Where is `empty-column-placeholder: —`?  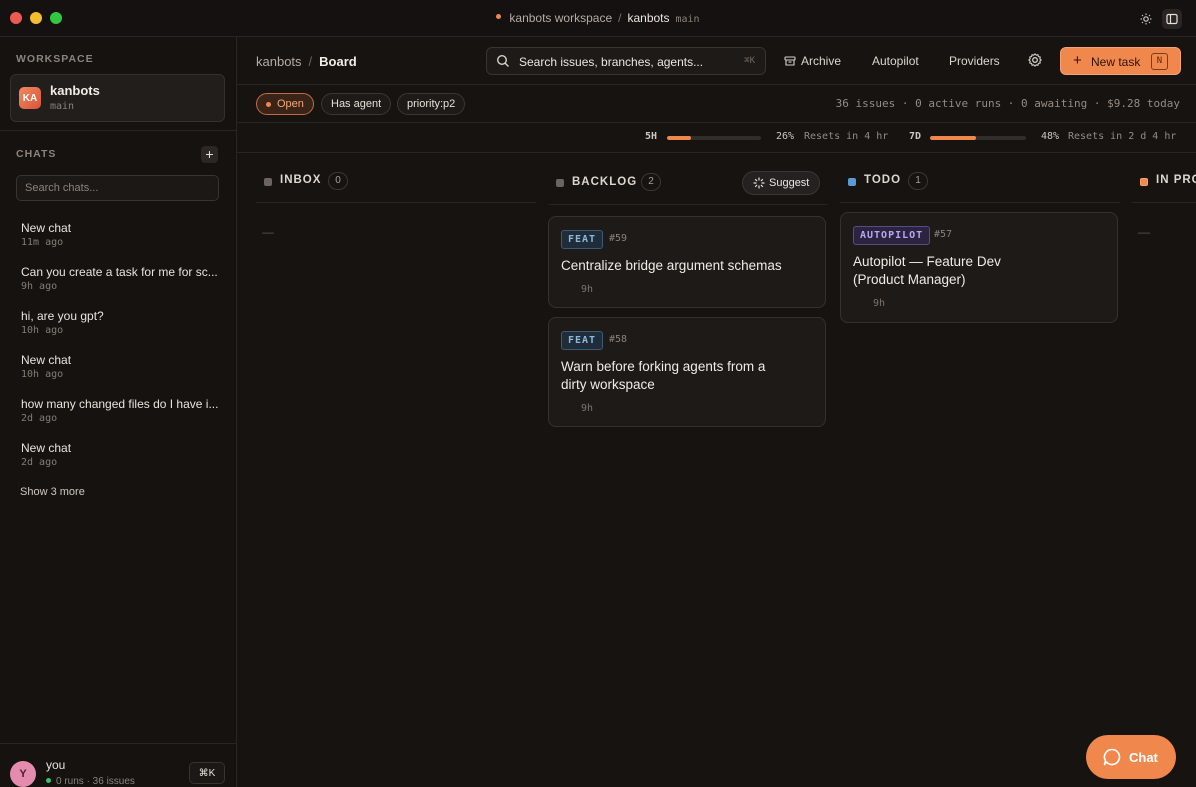
empty-column-placeholder: — is located at coordinates (1144, 232).